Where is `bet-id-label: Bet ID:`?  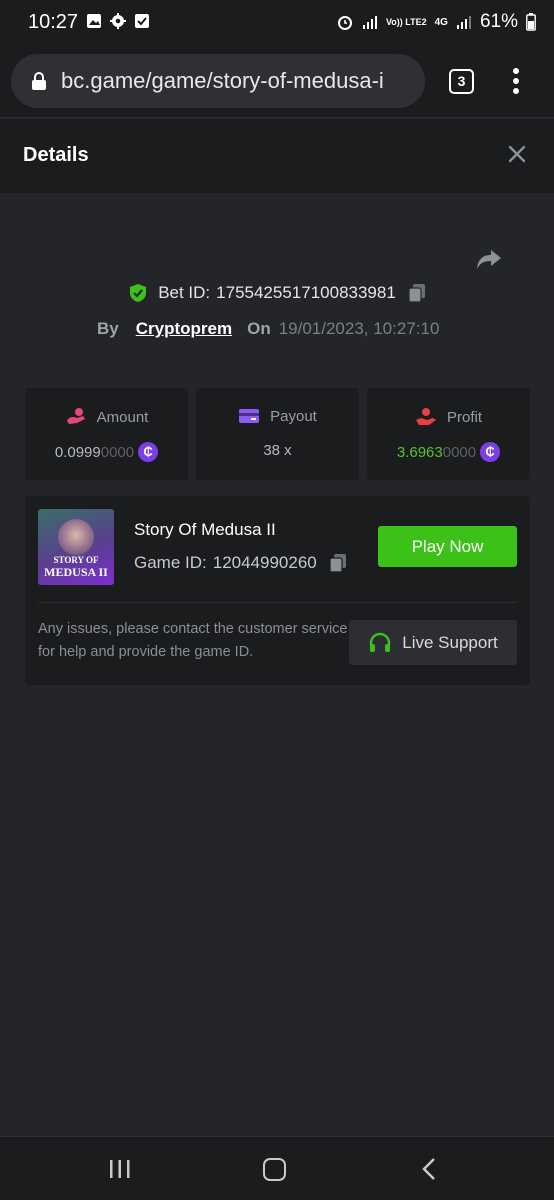 bet-id-label: Bet ID: is located at coordinates (184, 292).